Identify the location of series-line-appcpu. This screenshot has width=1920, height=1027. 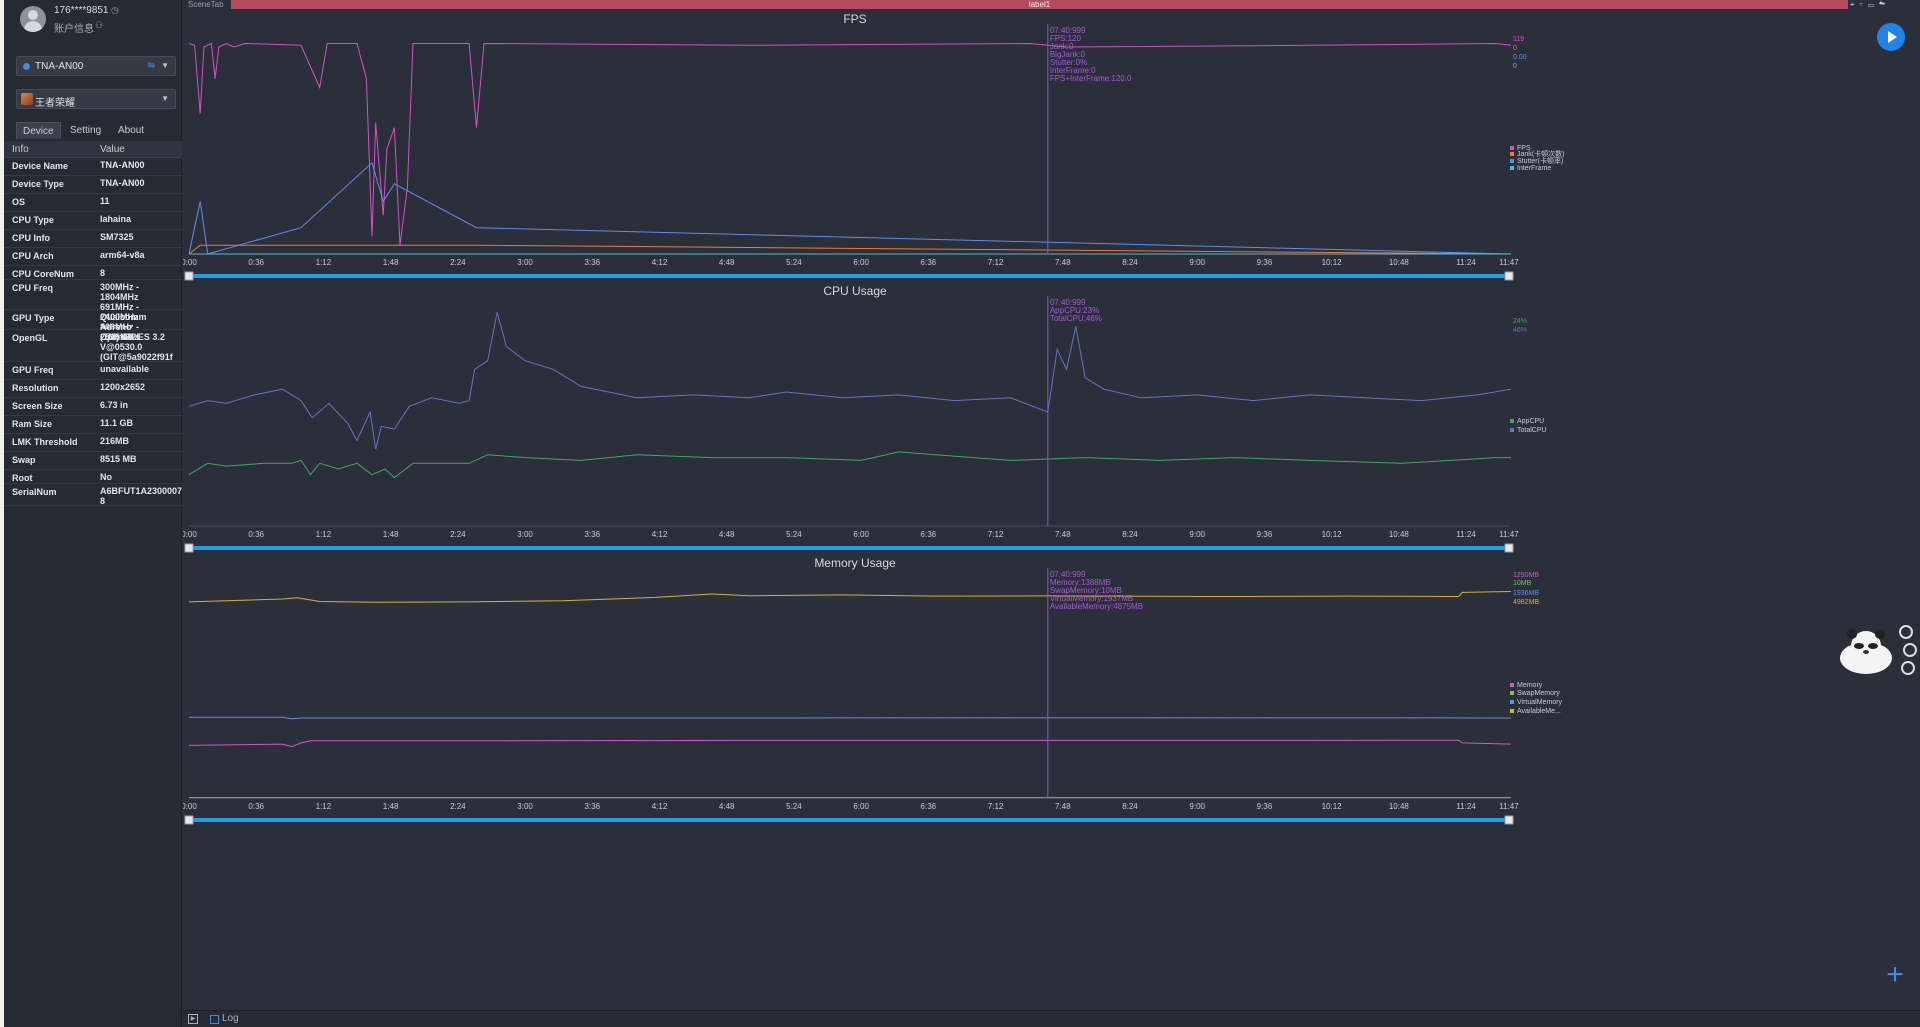
(849, 465).